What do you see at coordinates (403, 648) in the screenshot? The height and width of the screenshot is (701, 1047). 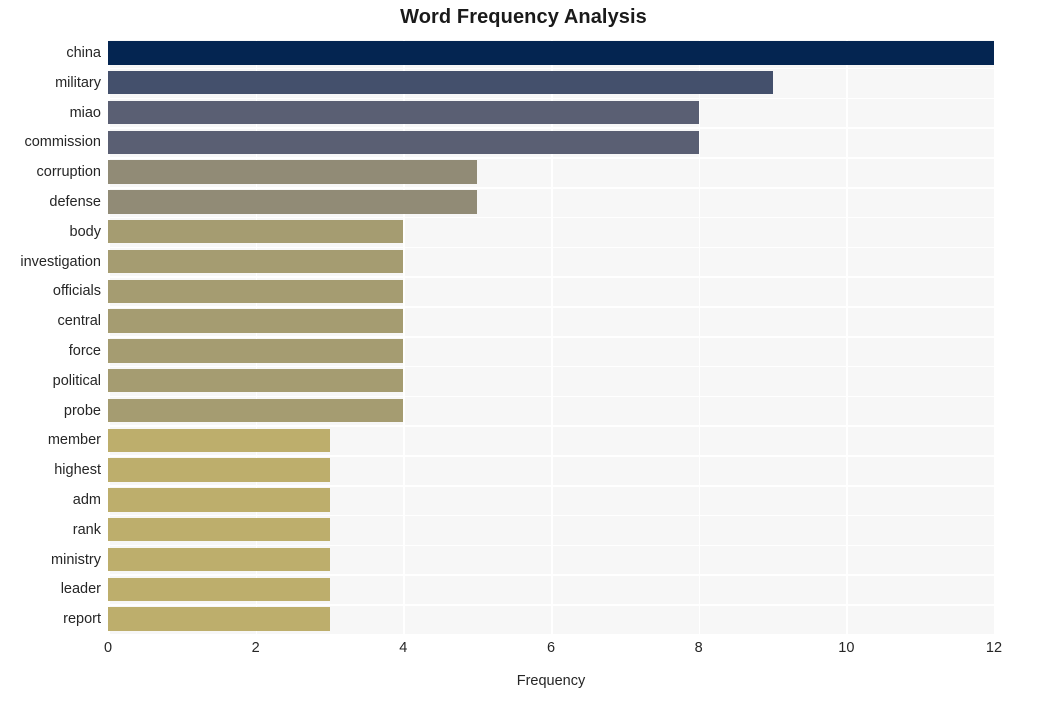 I see `x-axis-tick-4: 4` at bounding box center [403, 648].